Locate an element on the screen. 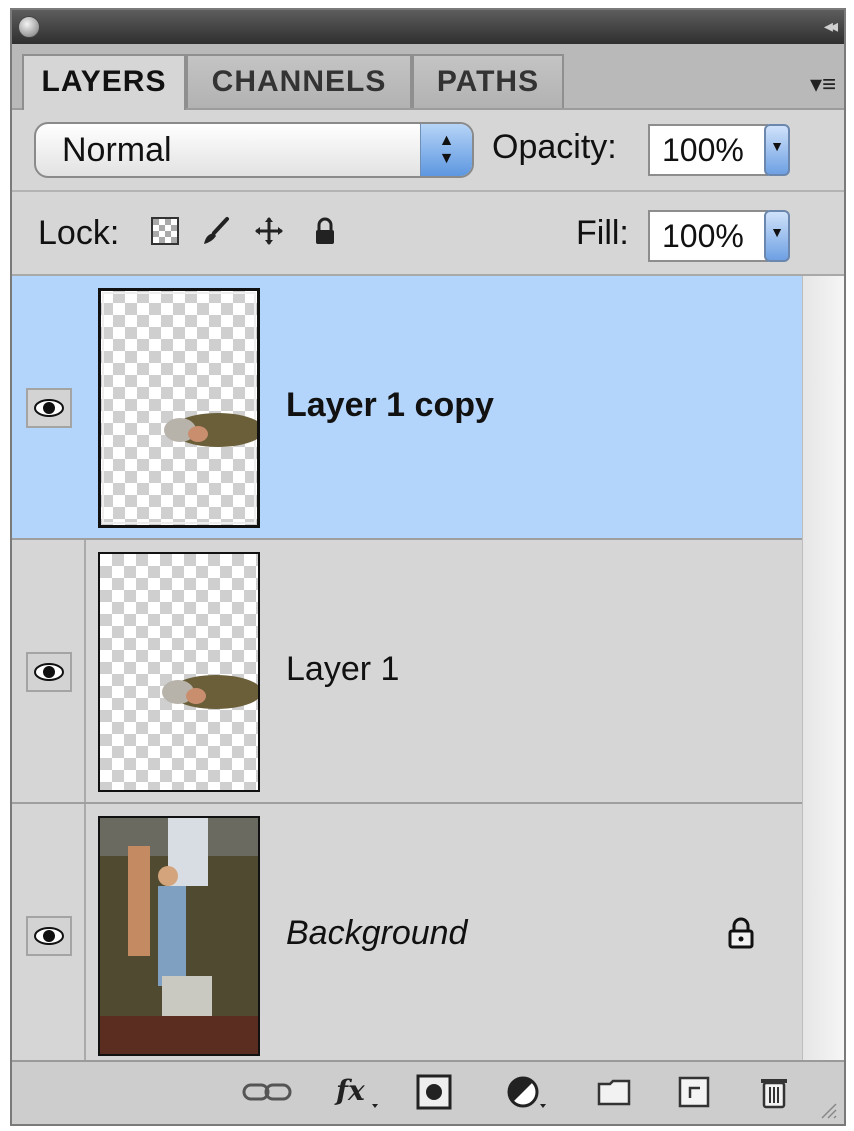 The width and height of the screenshot is (854, 1131). blend-mode-select: Normal ▲ ▼ is located at coordinates (254, 150).